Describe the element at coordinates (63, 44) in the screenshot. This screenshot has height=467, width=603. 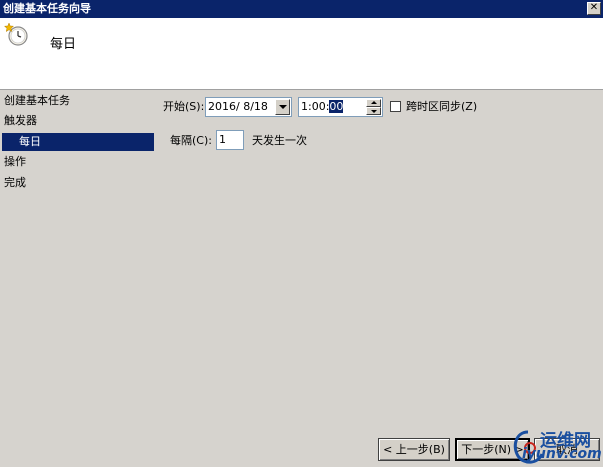
I see `page-title: 每日` at that location.